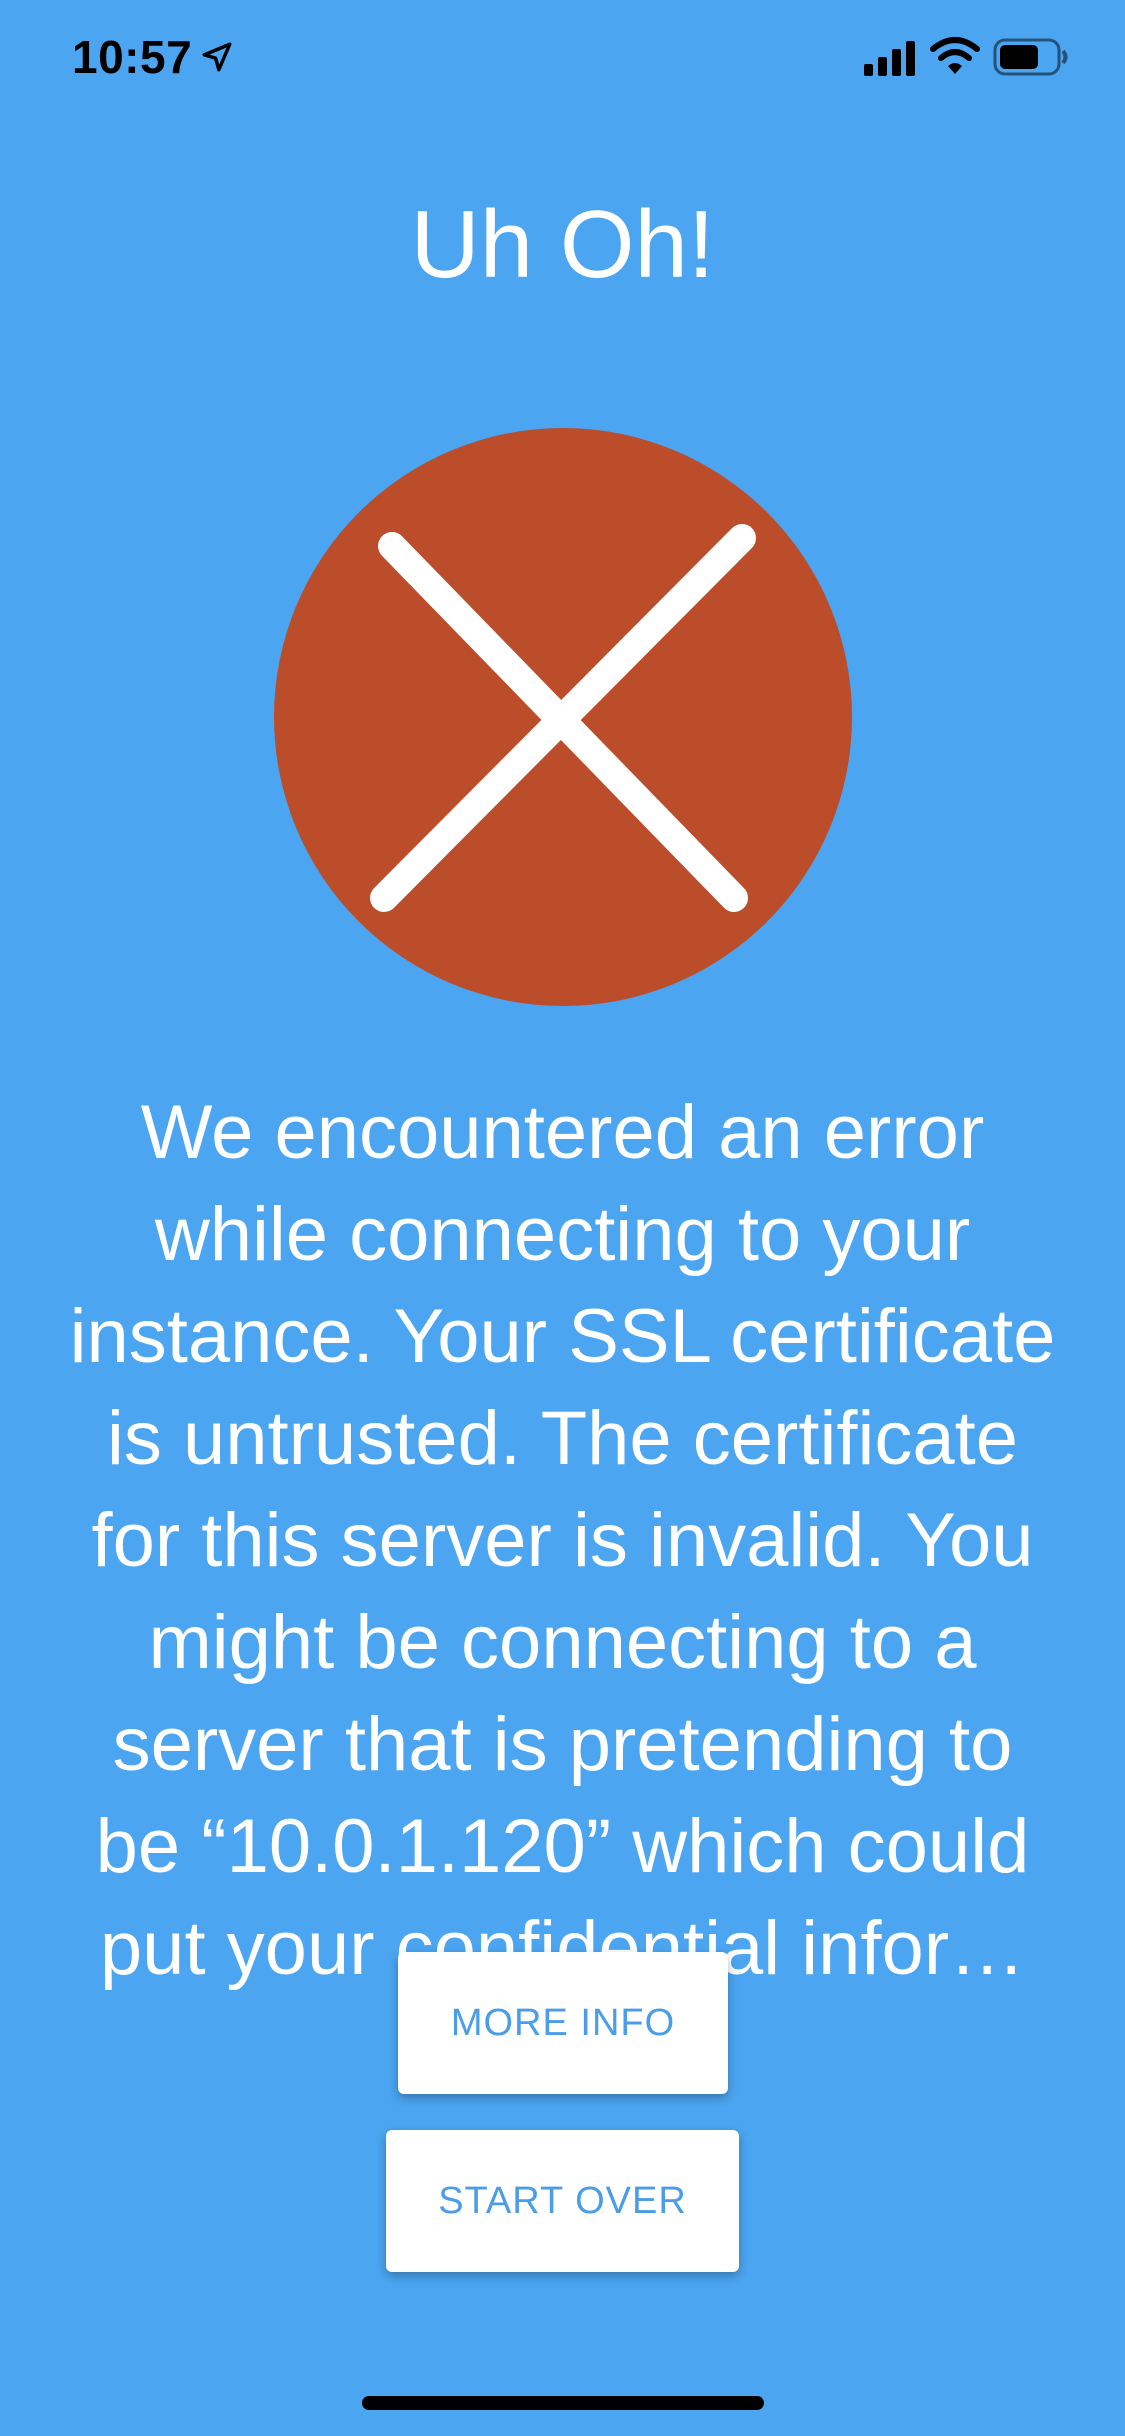 This screenshot has height=2436, width=1125. I want to click on start-over-button: START OVER, so click(562, 2201).